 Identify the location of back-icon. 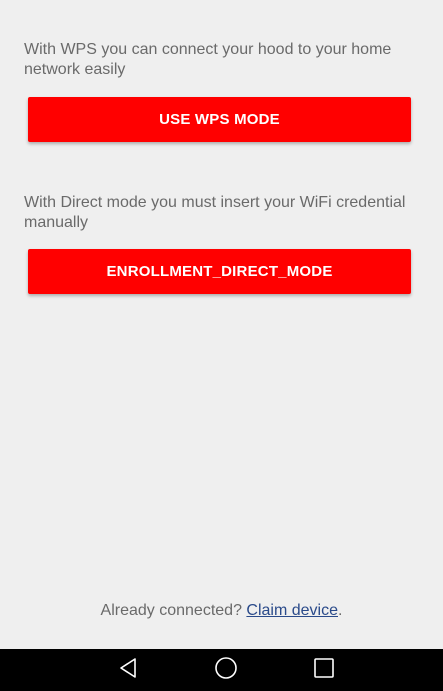
(128, 670).